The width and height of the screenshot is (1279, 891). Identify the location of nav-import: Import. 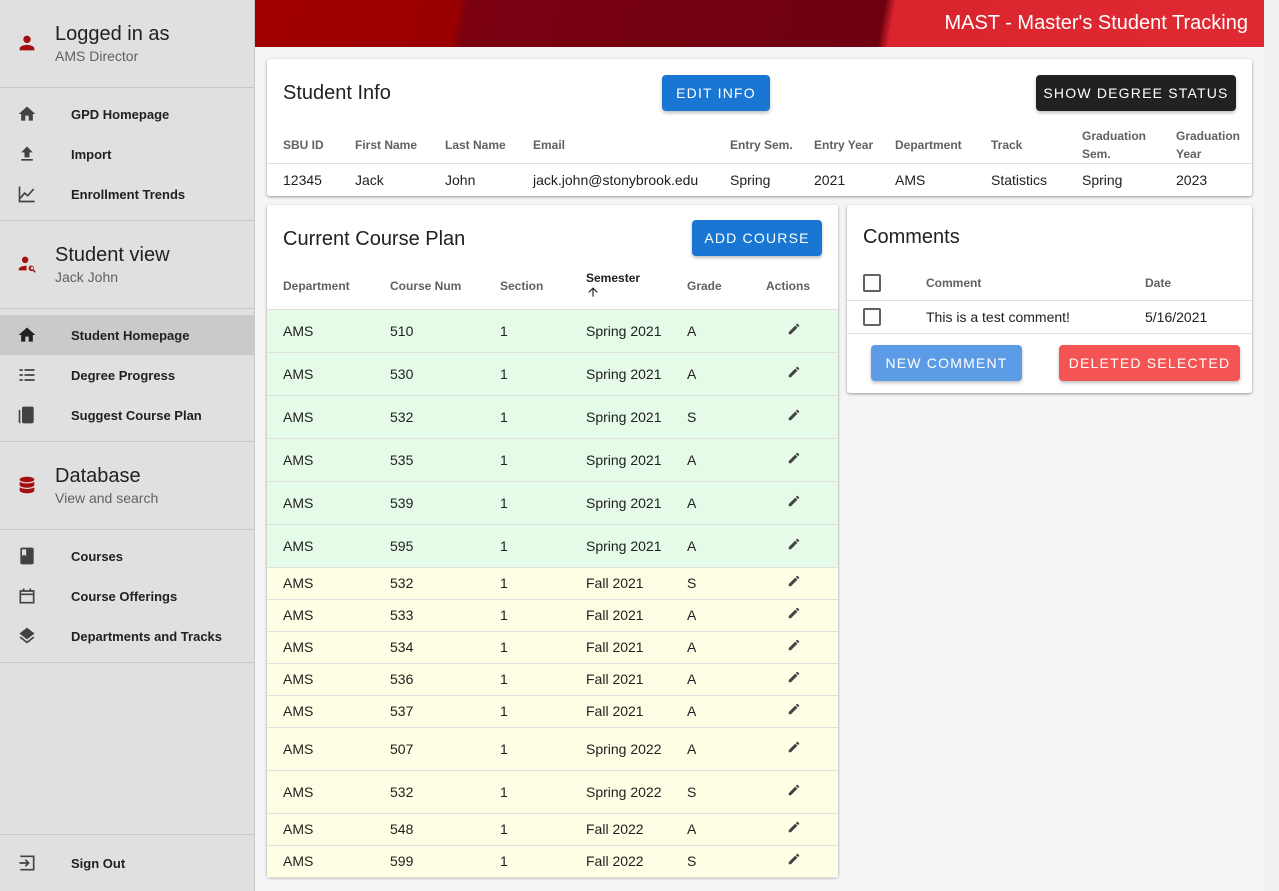
(127, 154).